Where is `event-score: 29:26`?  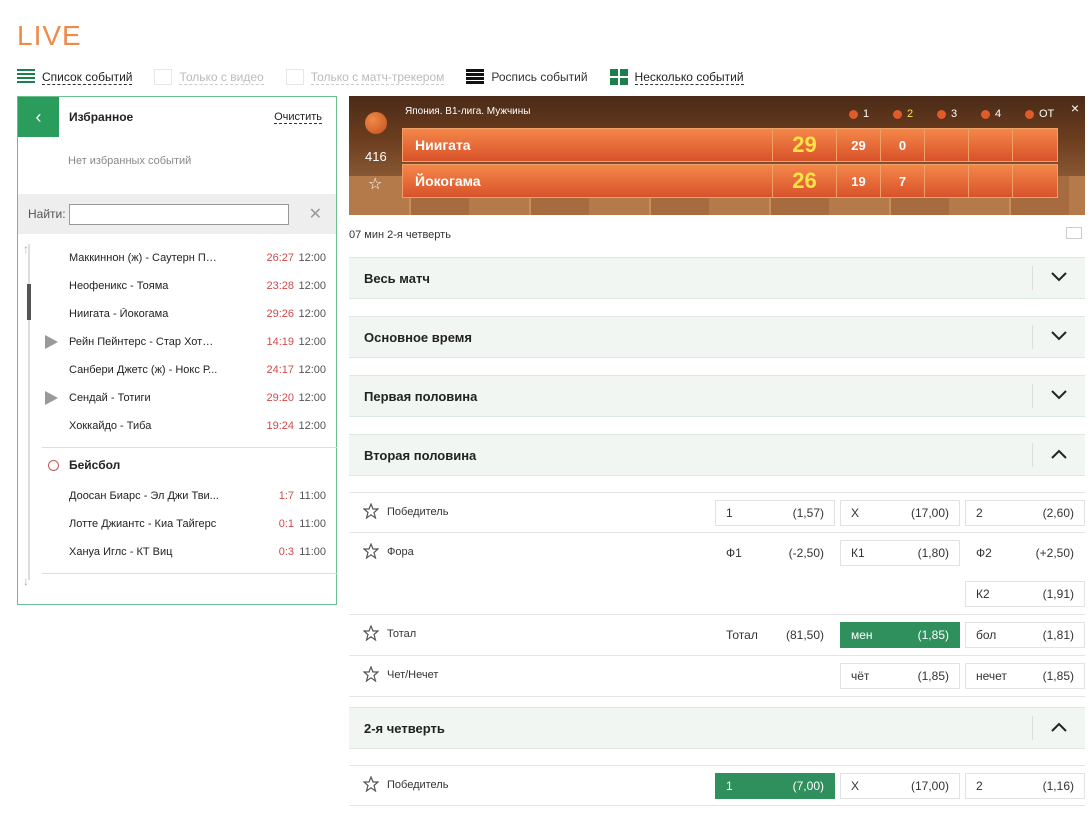 event-score: 29:26 is located at coordinates (280, 314).